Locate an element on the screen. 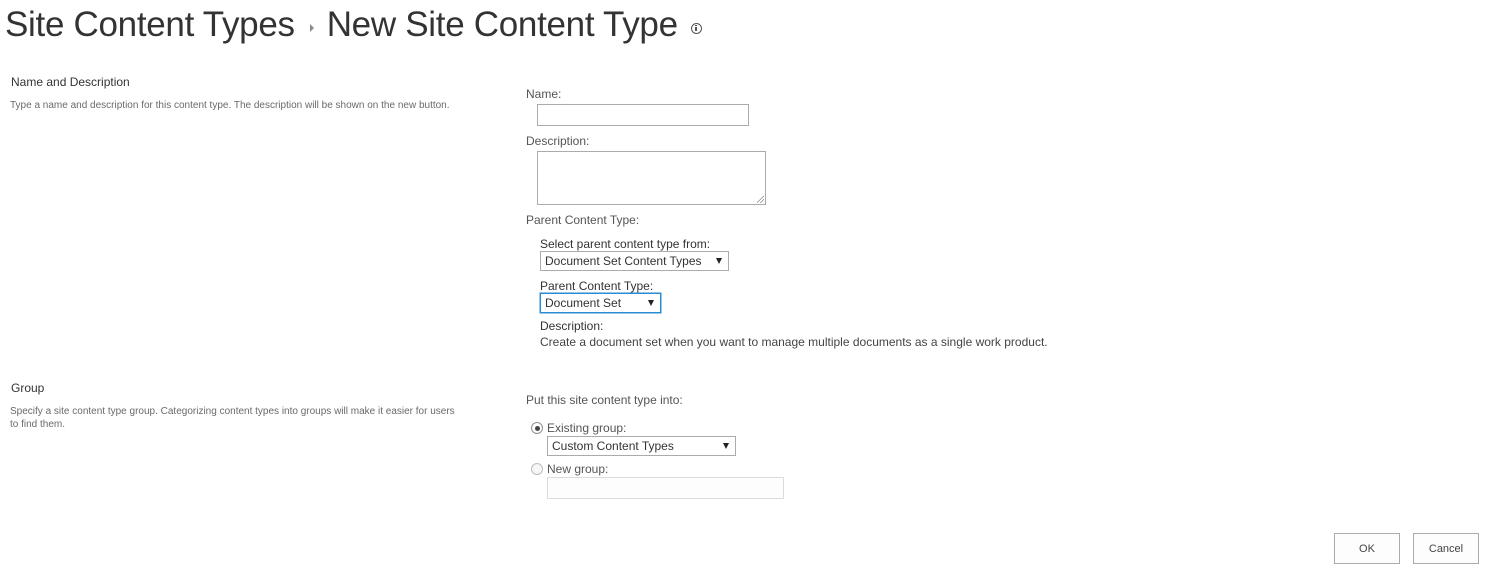 This screenshot has width=1490, height=572. new-group-radio is located at coordinates (537, 469).